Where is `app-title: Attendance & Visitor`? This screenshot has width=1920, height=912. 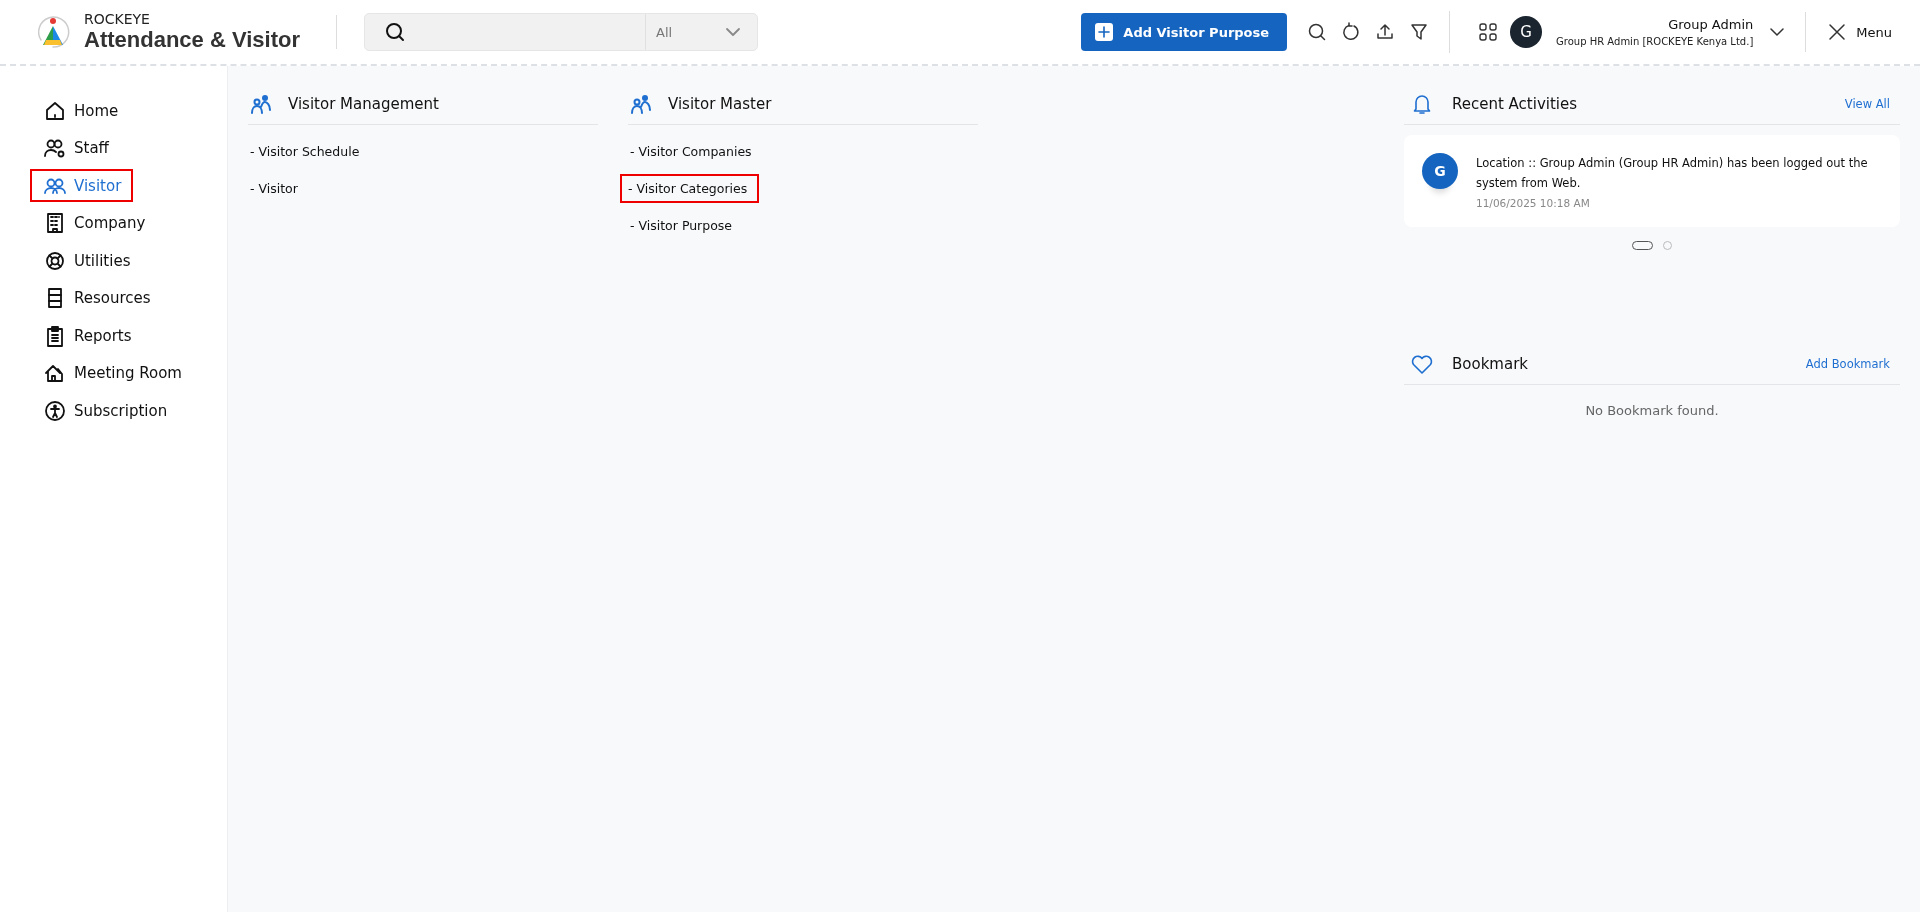
app-title: Attendance & Visitor is located at coordinates (192, 40).